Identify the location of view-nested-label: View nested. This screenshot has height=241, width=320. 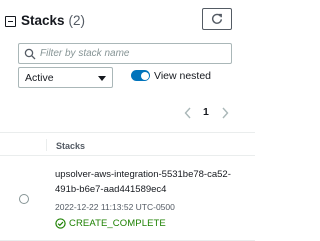
(183, 76).